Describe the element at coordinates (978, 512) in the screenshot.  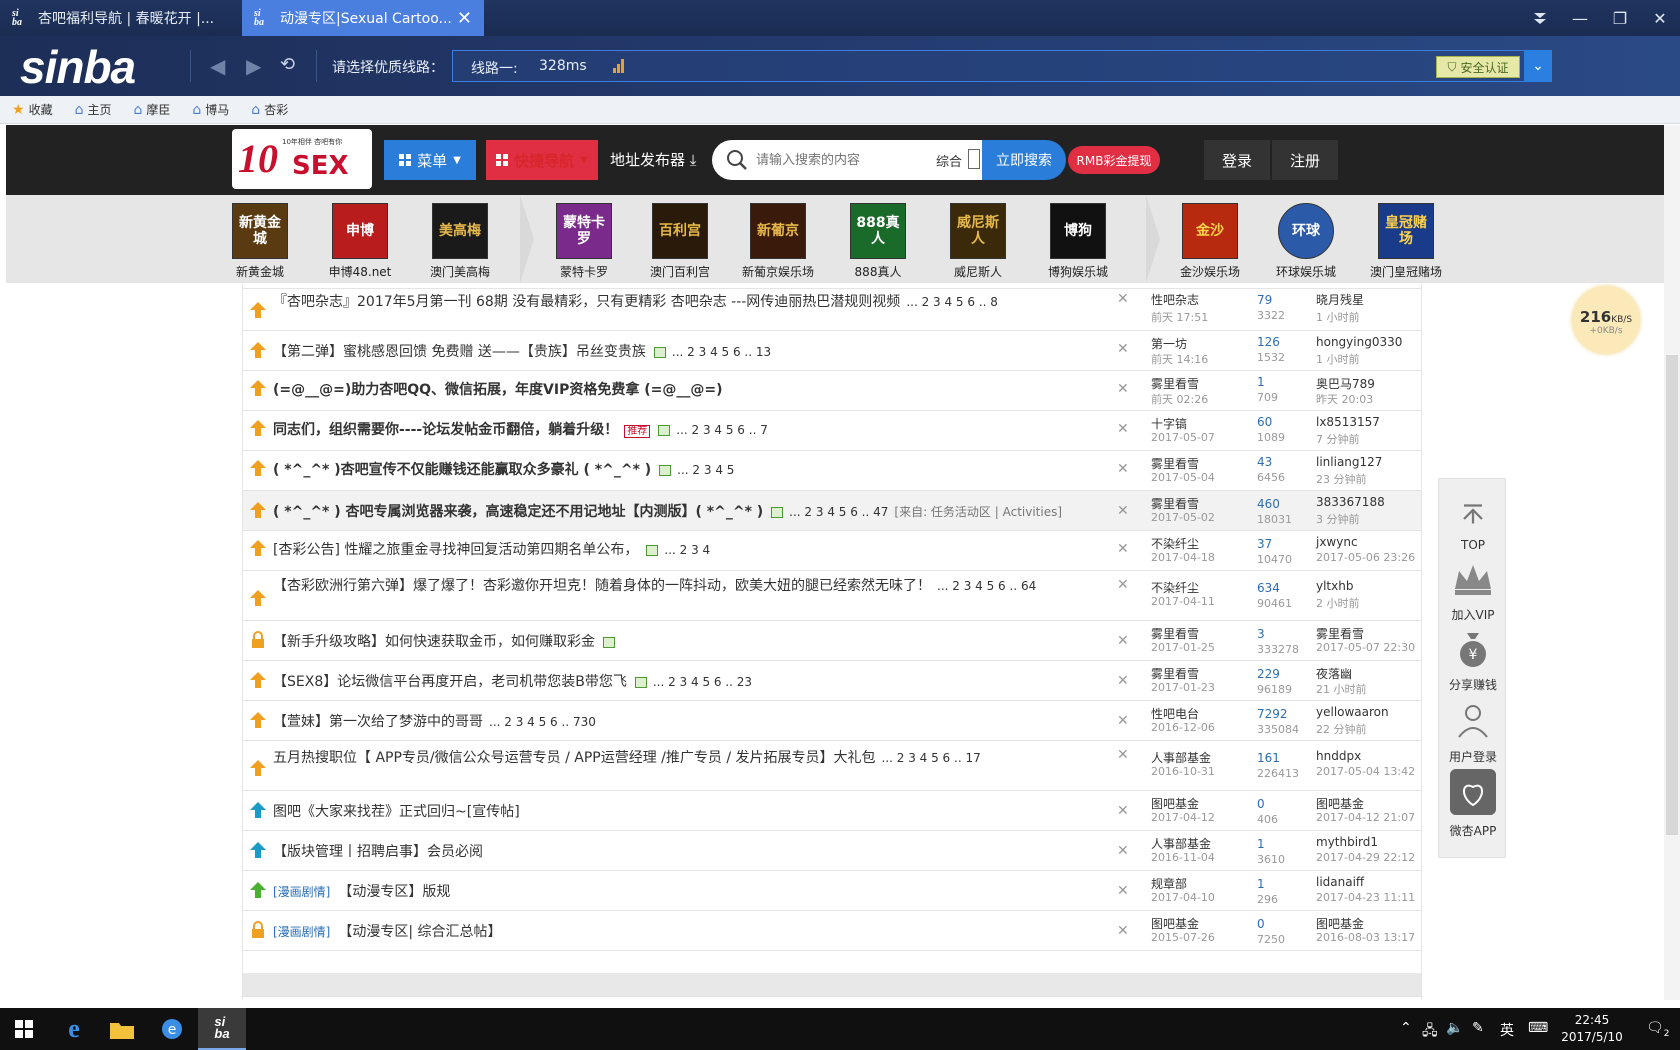
I see `thread-source: [来自: 任务活动区 | Activities]` at that location.